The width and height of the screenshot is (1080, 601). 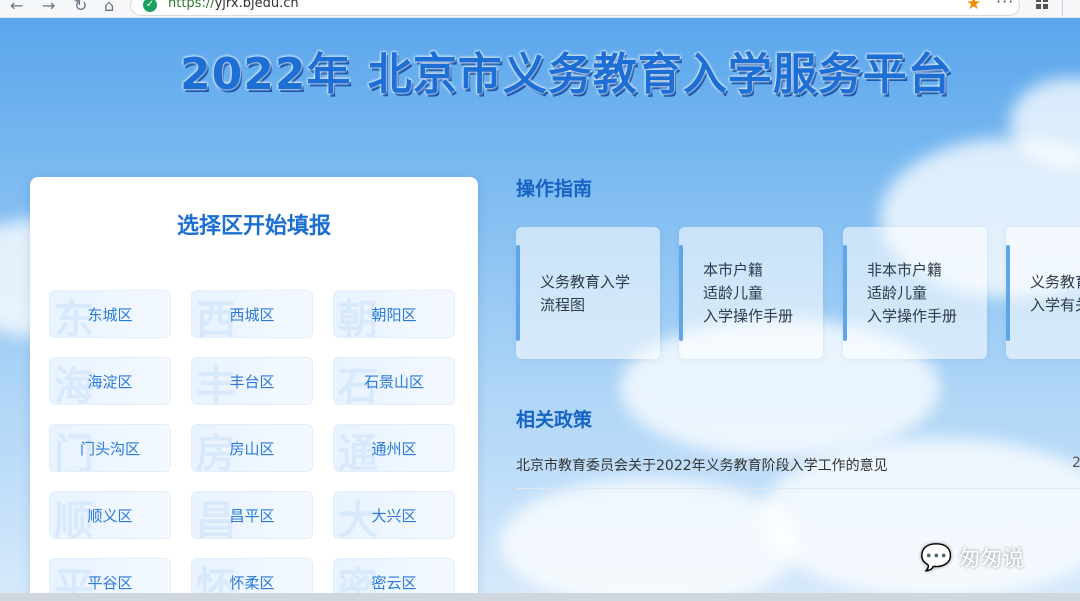 I want to click on district-button-miyun: 密 密云区, so click(x=394, y=575).